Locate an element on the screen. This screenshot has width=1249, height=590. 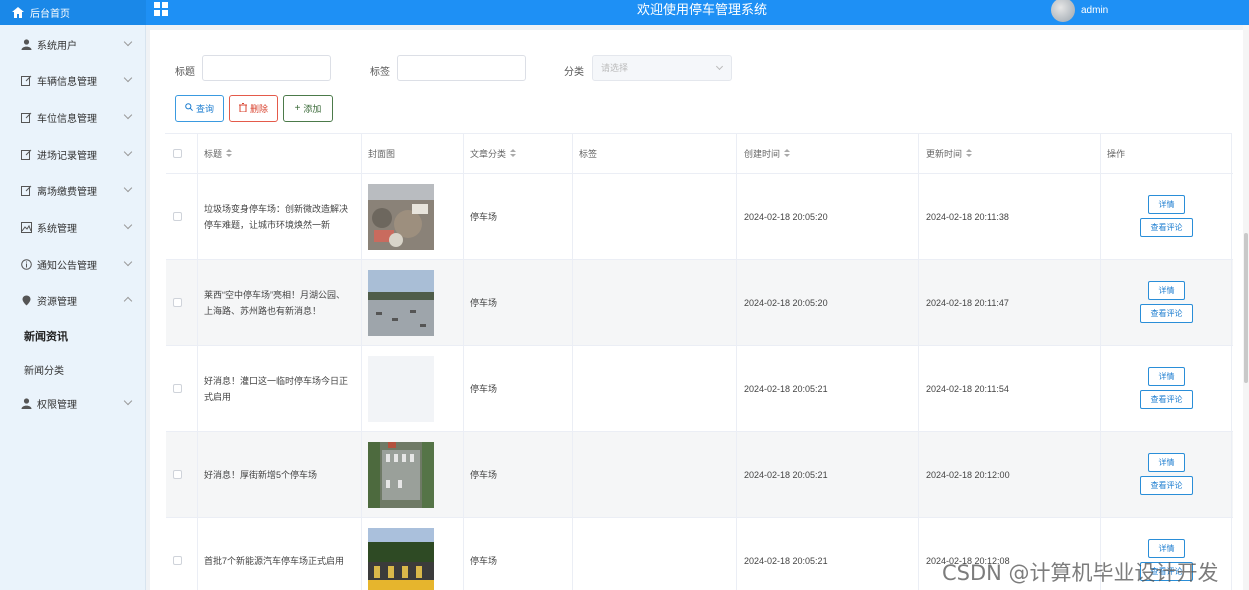
sidebar-item-notice: 通知公告管理 is located at coordinates (73, 264).